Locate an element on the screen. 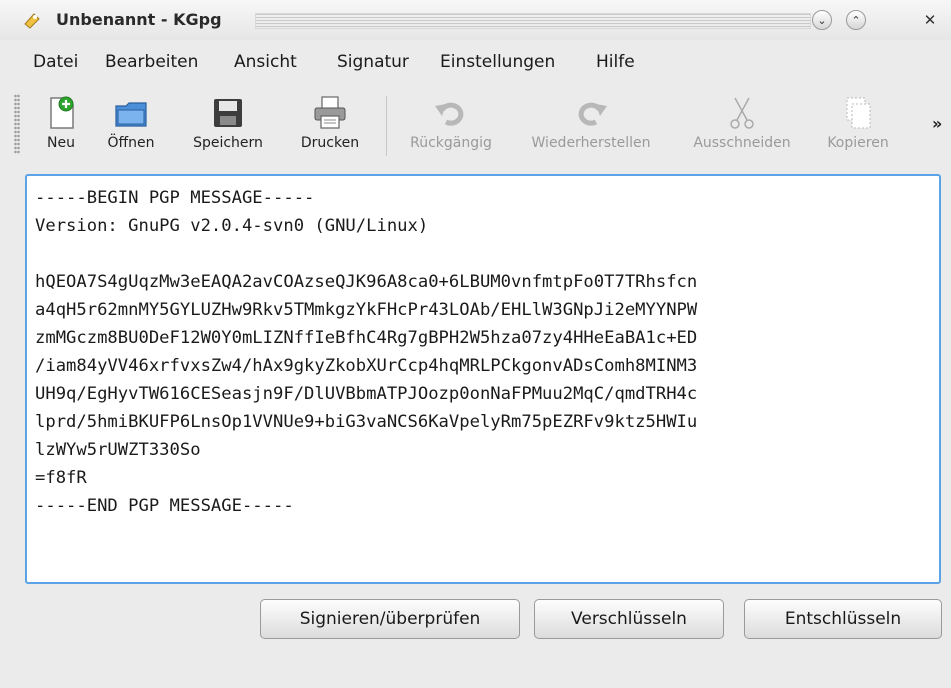 This screenshot has height=688, width=951. undo-icon is located at coordinates (449, 114).